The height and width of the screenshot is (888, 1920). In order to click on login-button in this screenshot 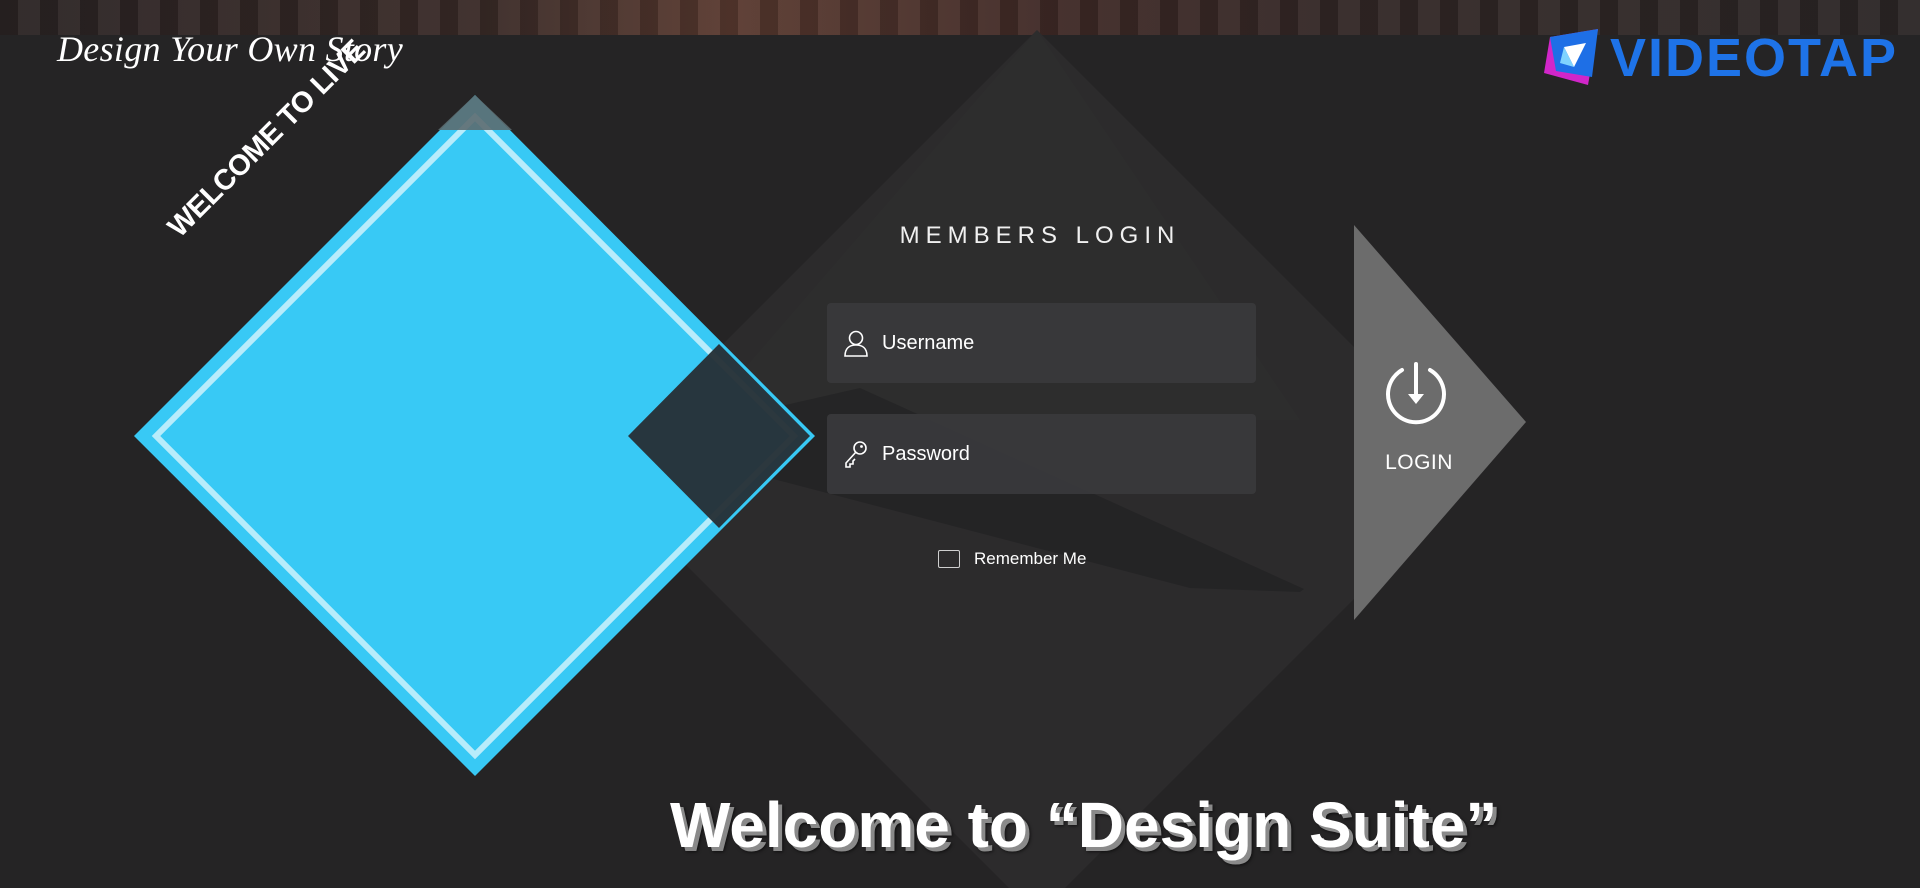, I will do `click(1440, 422)`.